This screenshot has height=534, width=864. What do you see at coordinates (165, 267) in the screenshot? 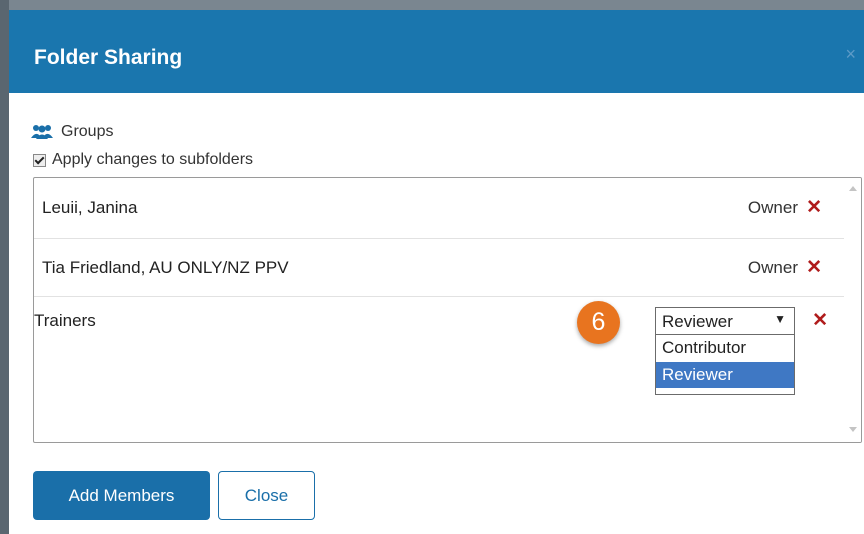
I see `member-name: Tia Friedland, AU ONLY/NZ PPV` at bounding box center [165, 267].